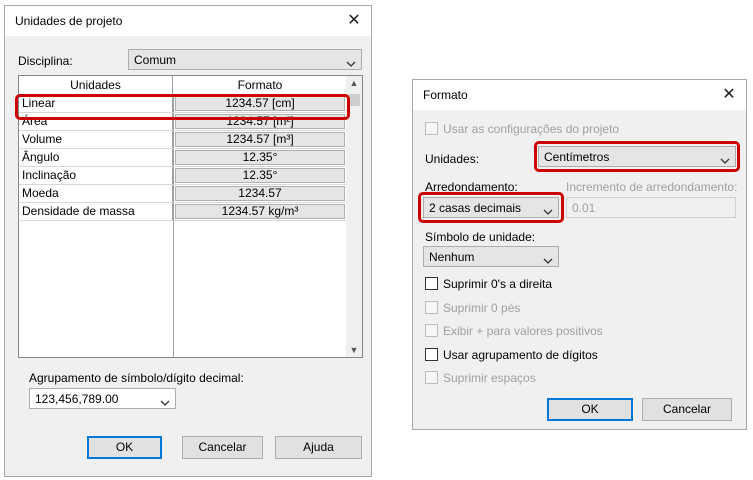 The image size is (753, 480). Describe the element at coordinates (136, 378) in the screenshot. I see `grouping-label: Agrupamento de símbolo/dígito decimal:` at that location.